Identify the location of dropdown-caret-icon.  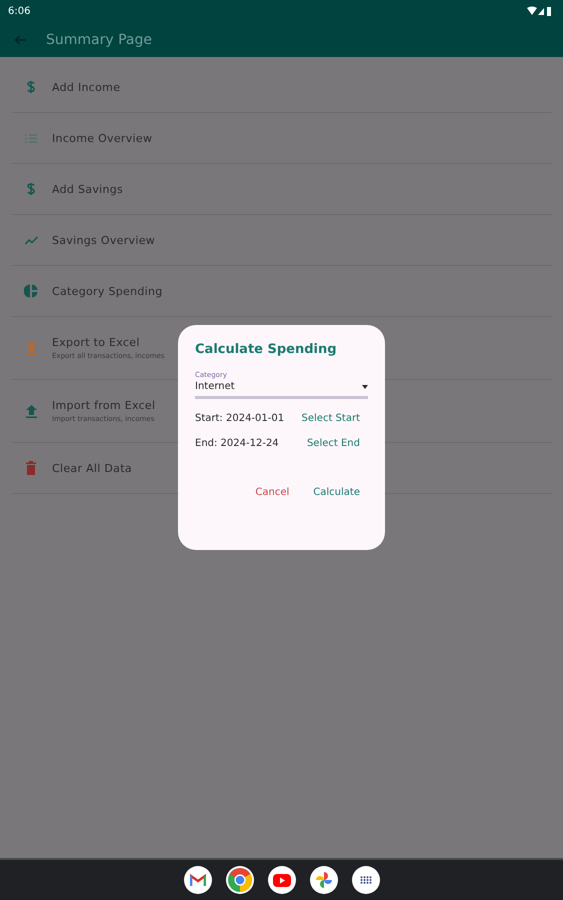
(365, 386).